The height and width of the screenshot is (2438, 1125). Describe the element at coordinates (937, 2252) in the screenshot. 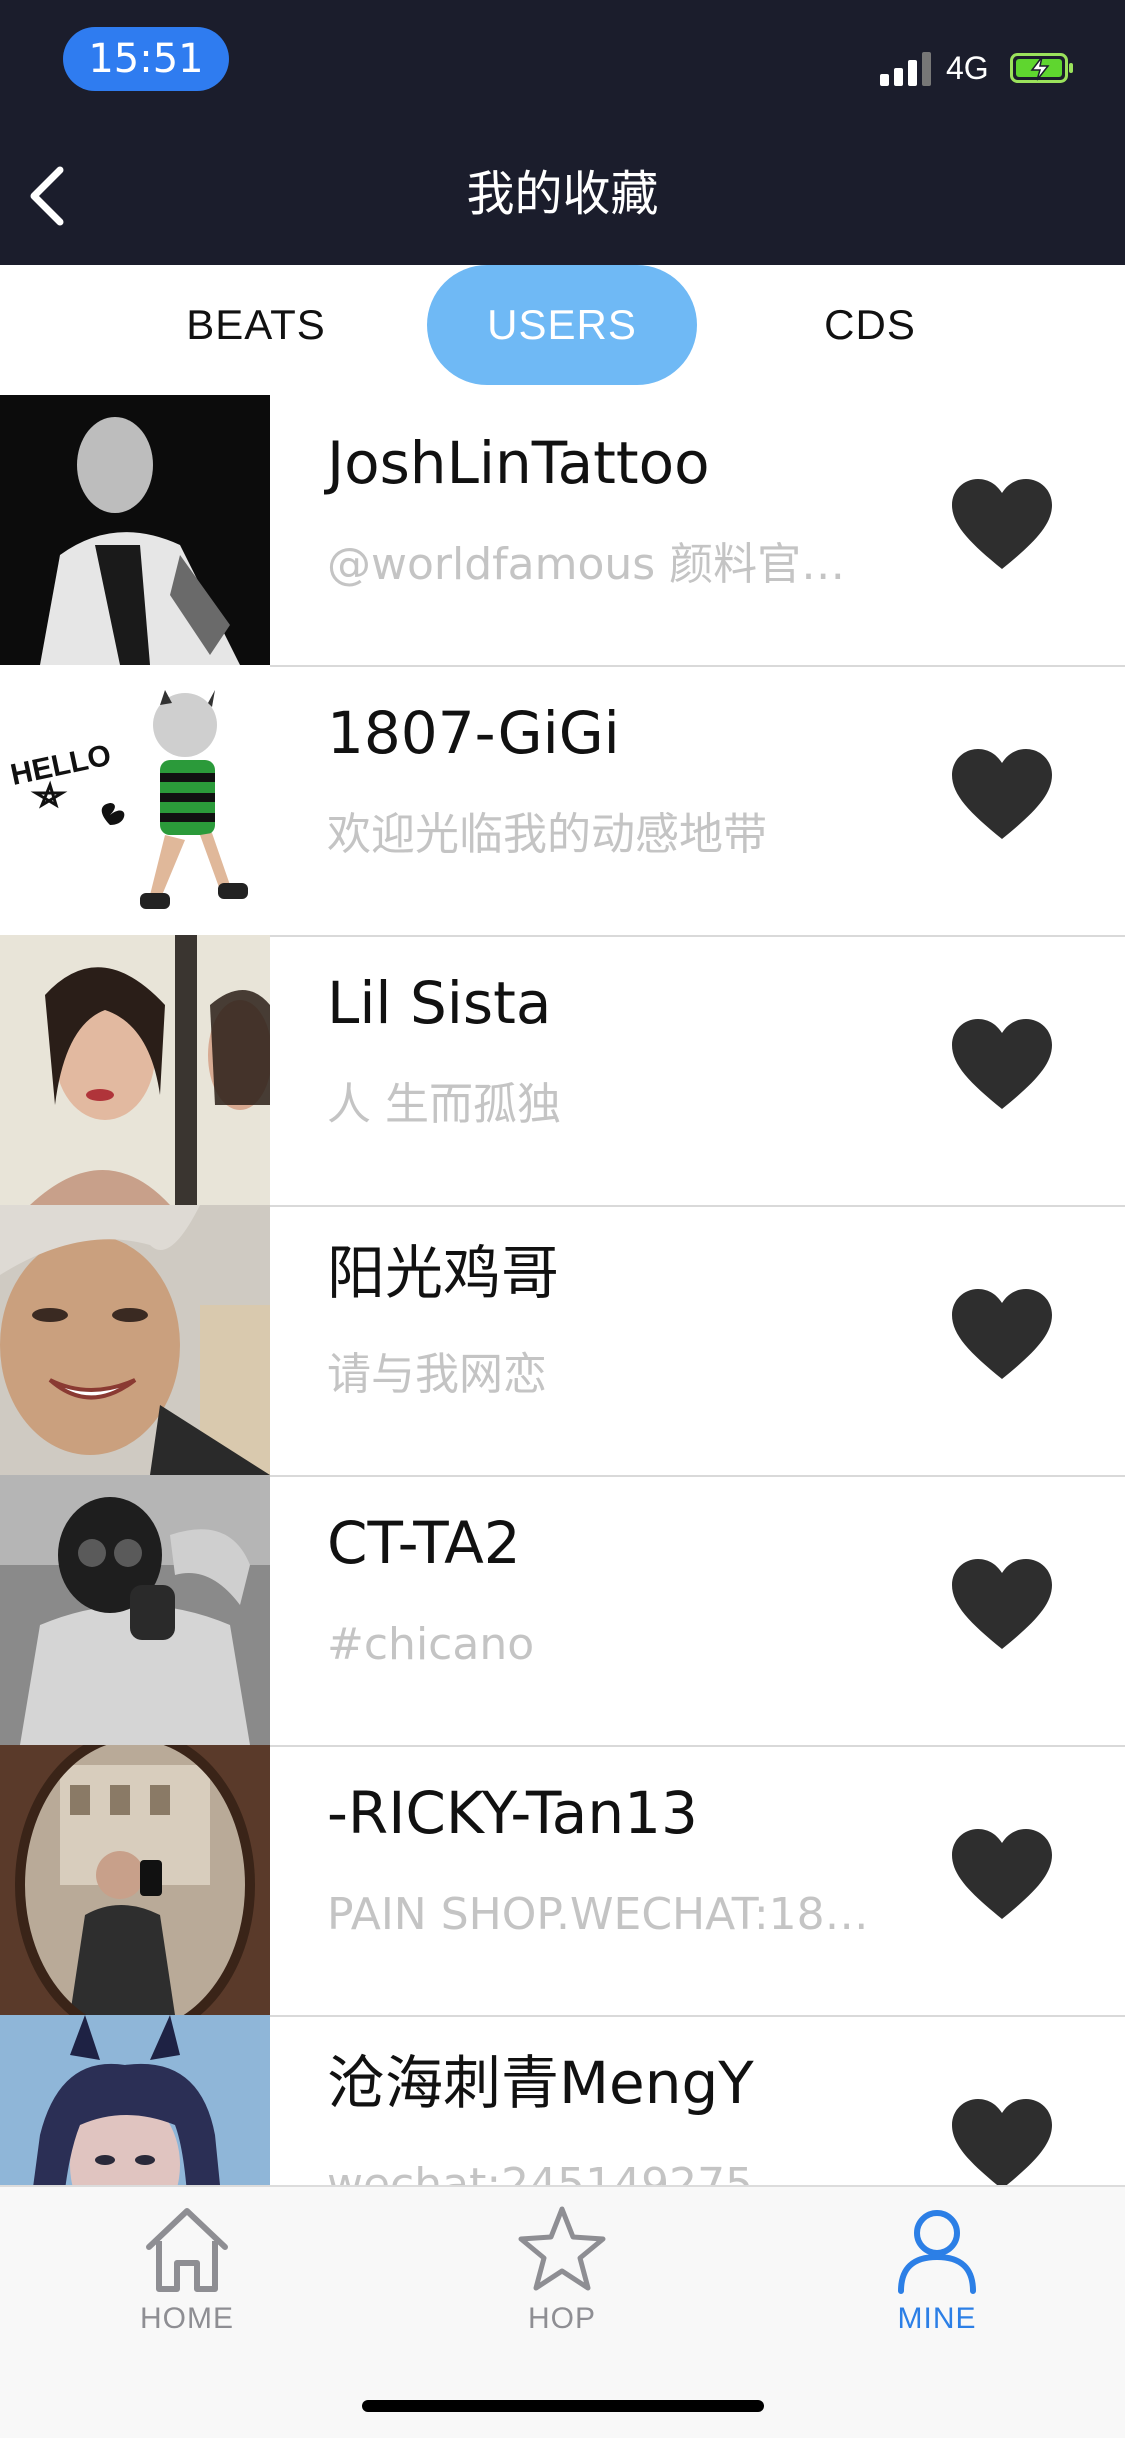

I see `person-icon` at that location.